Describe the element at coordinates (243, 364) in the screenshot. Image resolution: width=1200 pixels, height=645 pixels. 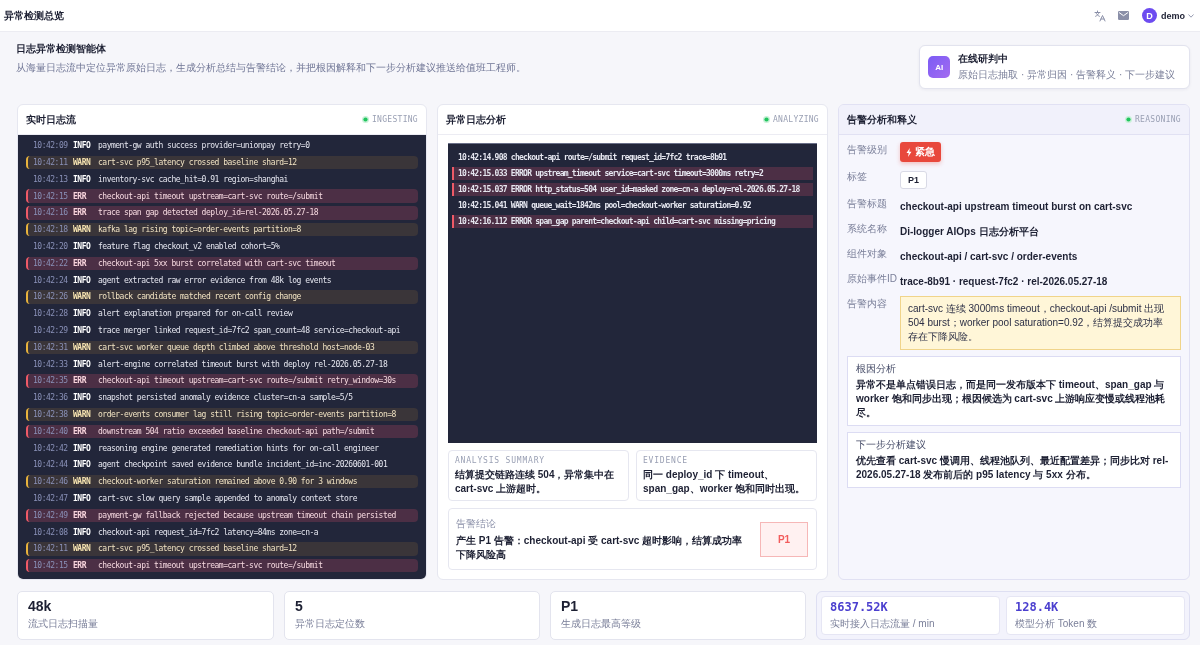
I see `log-message: alert-engine correlated timeout burst with deploy rel-2026.05.27-18` at that location.